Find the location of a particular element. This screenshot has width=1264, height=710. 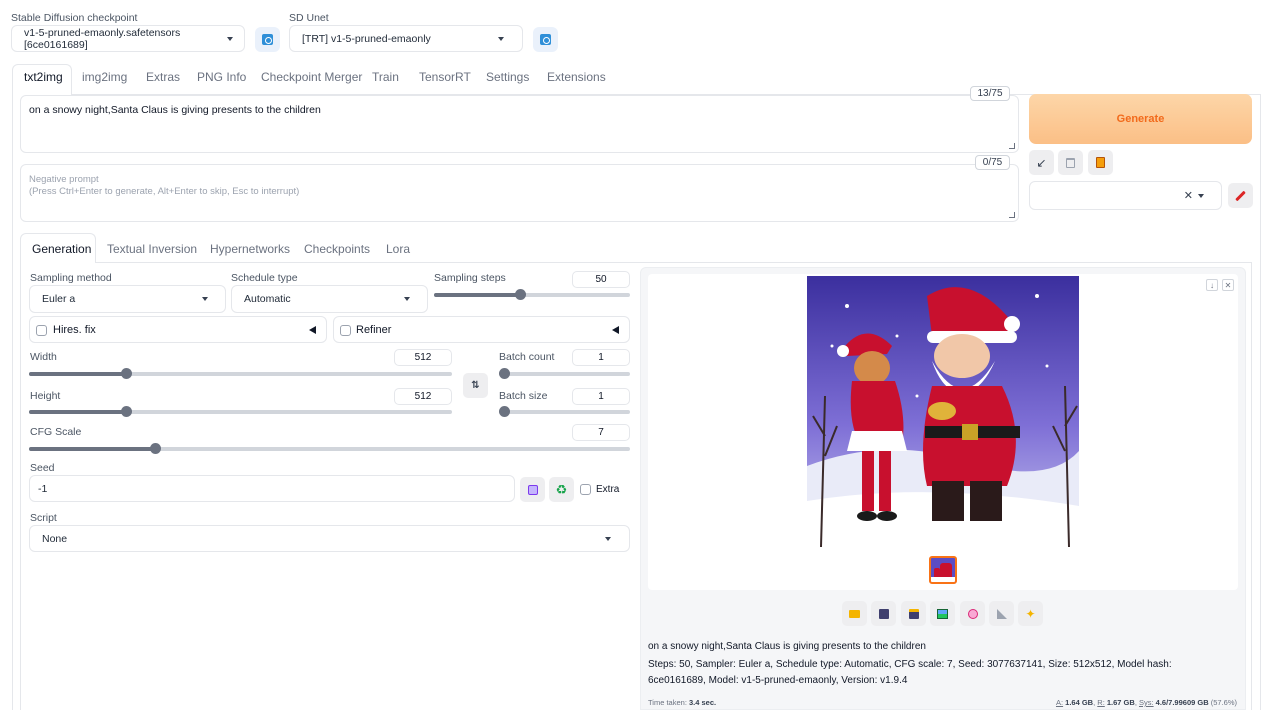

send-to-inpaint-button is located at coordinates (972, 613).